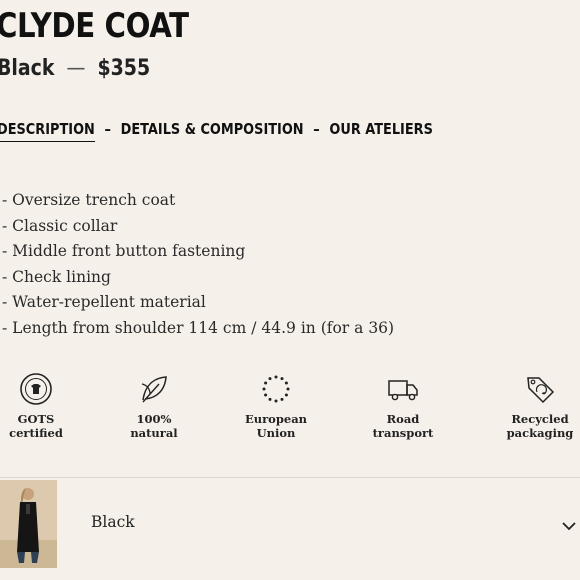 This screenshot has width=580, height=580. Describe the element at coordinates (28, 524) in the screenshot. I see `variant-thumbnail` at that location.